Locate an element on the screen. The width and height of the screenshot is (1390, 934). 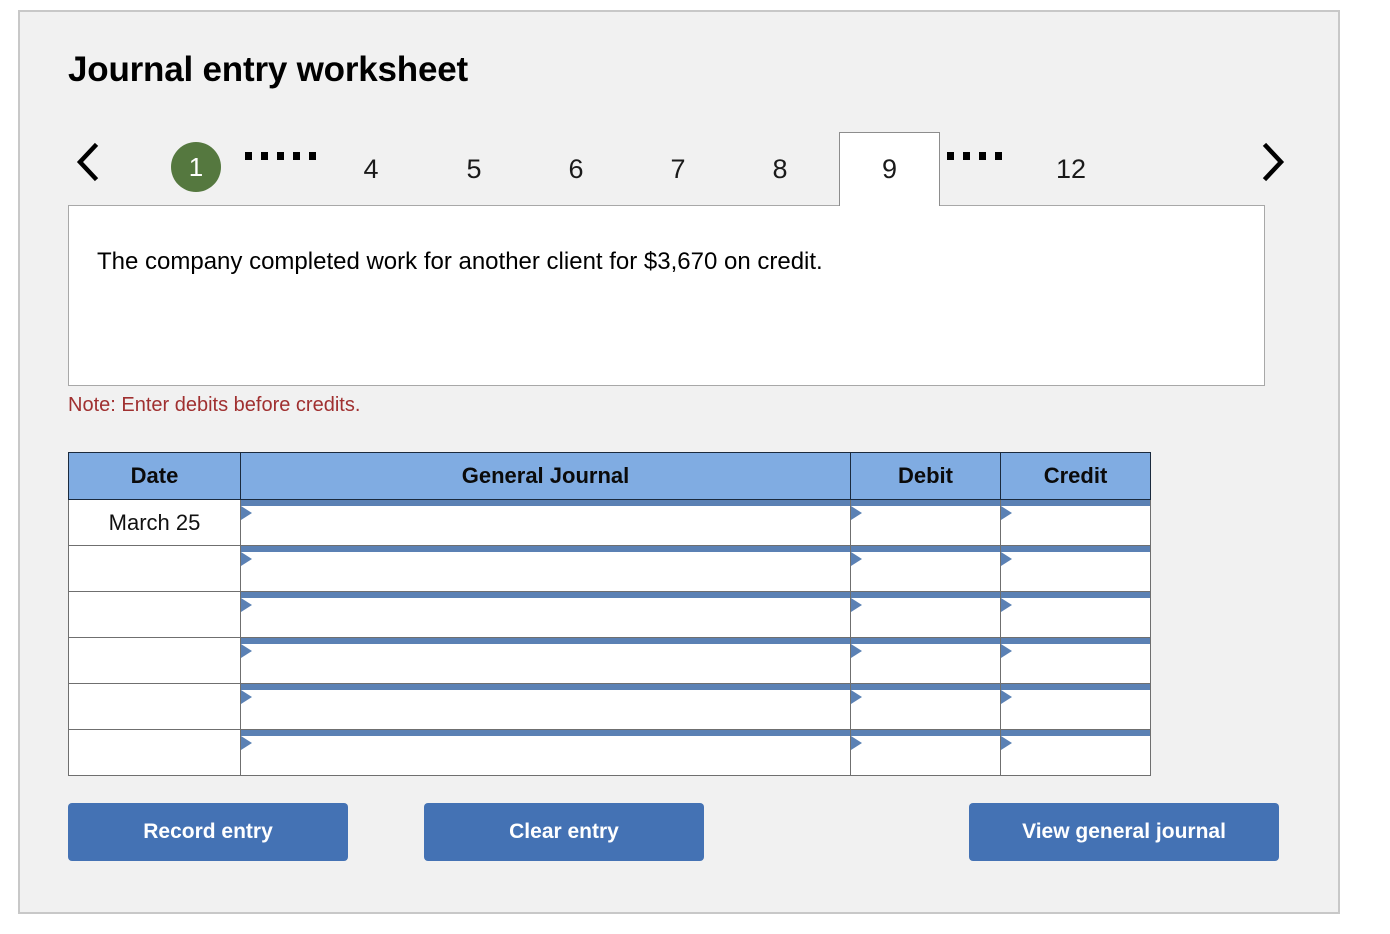
tab-label: 4 is located at coordinates (371, 168).